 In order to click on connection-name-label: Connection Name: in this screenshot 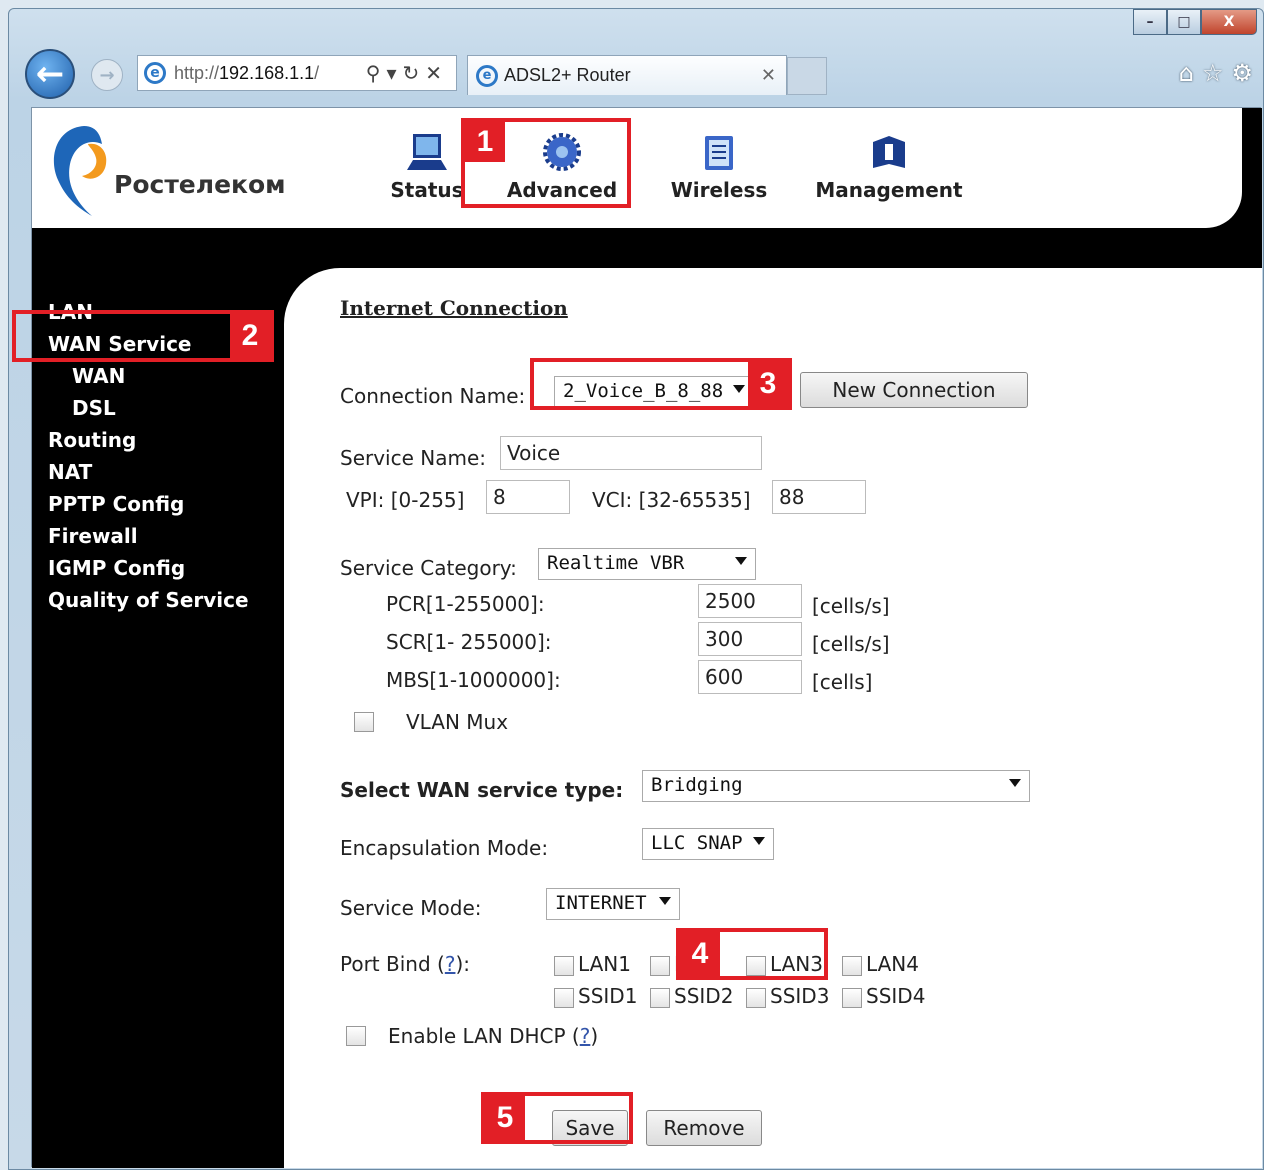, I will do `click(433, 396)`.